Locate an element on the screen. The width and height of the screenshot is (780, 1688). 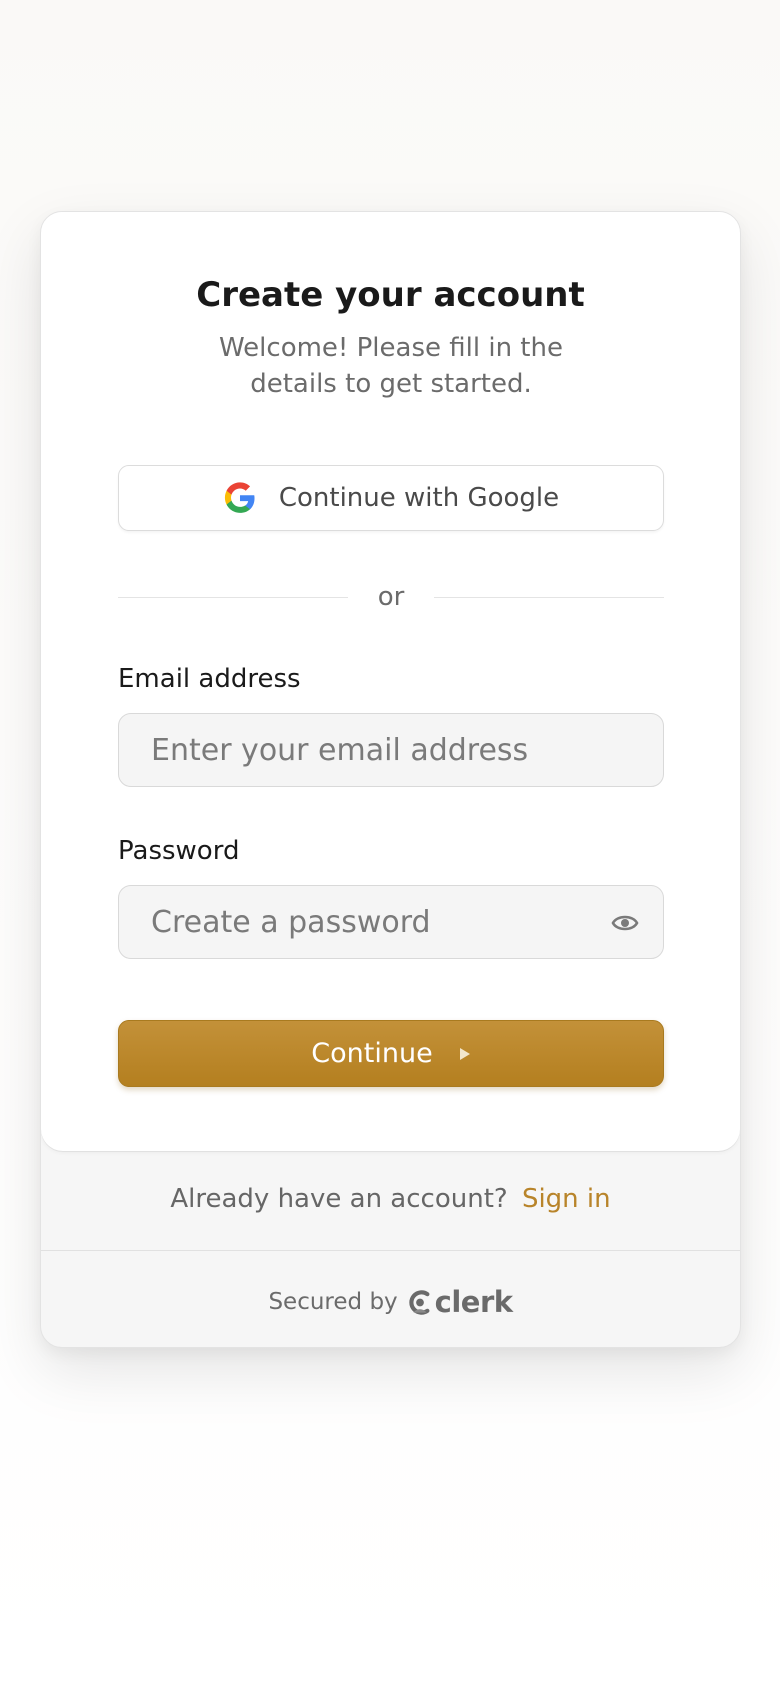
sign-in-link: Sign in is located at coordinates (566, 1199).